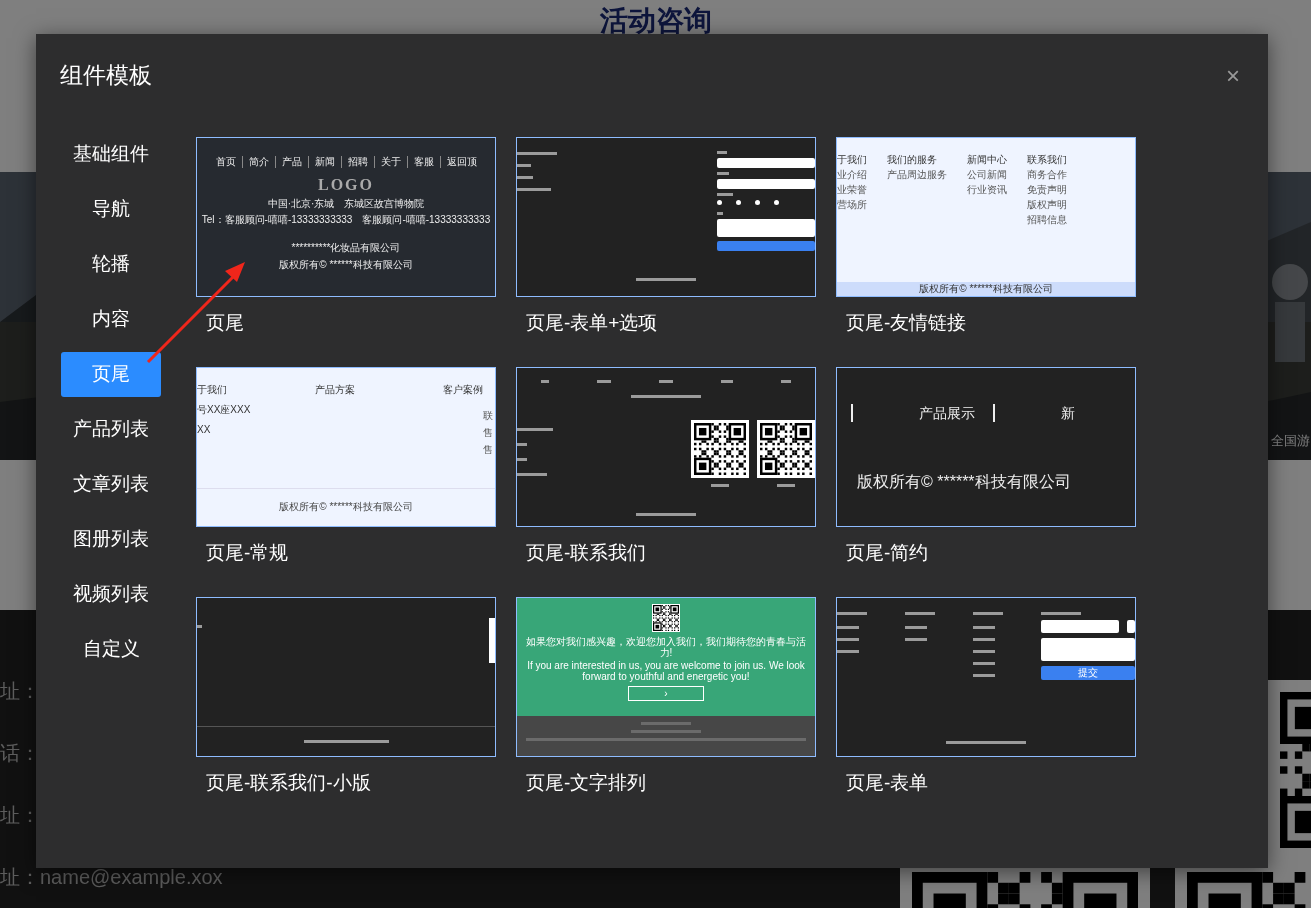  I want to click on footer-link: 免责声明, so click(1047, 190).